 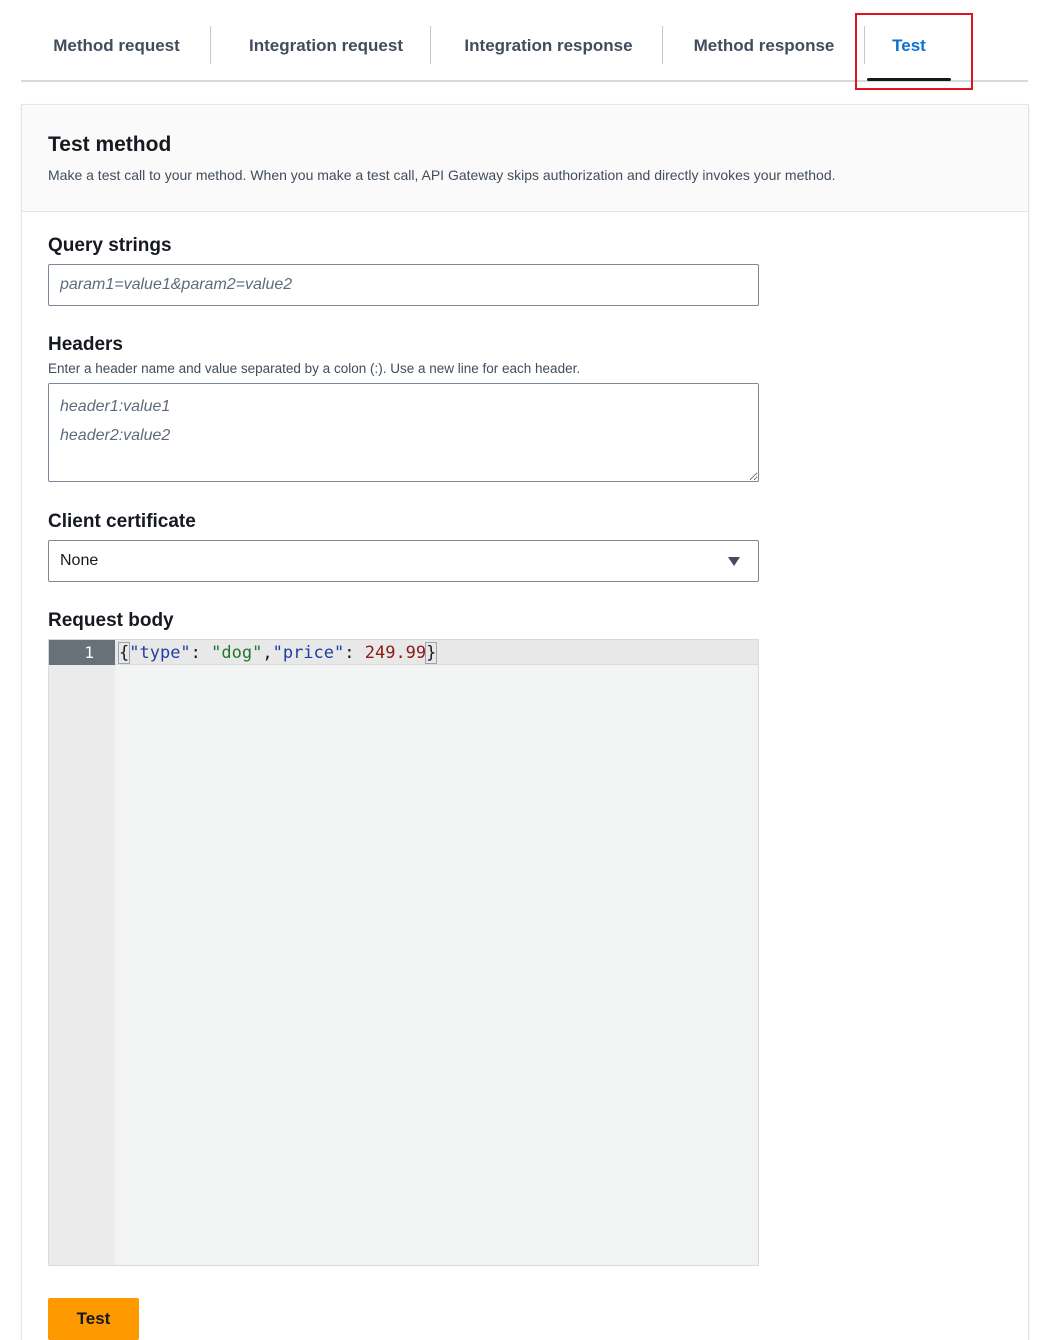 I want to click on client-certificate-select: None, so click(x=403, y=561).